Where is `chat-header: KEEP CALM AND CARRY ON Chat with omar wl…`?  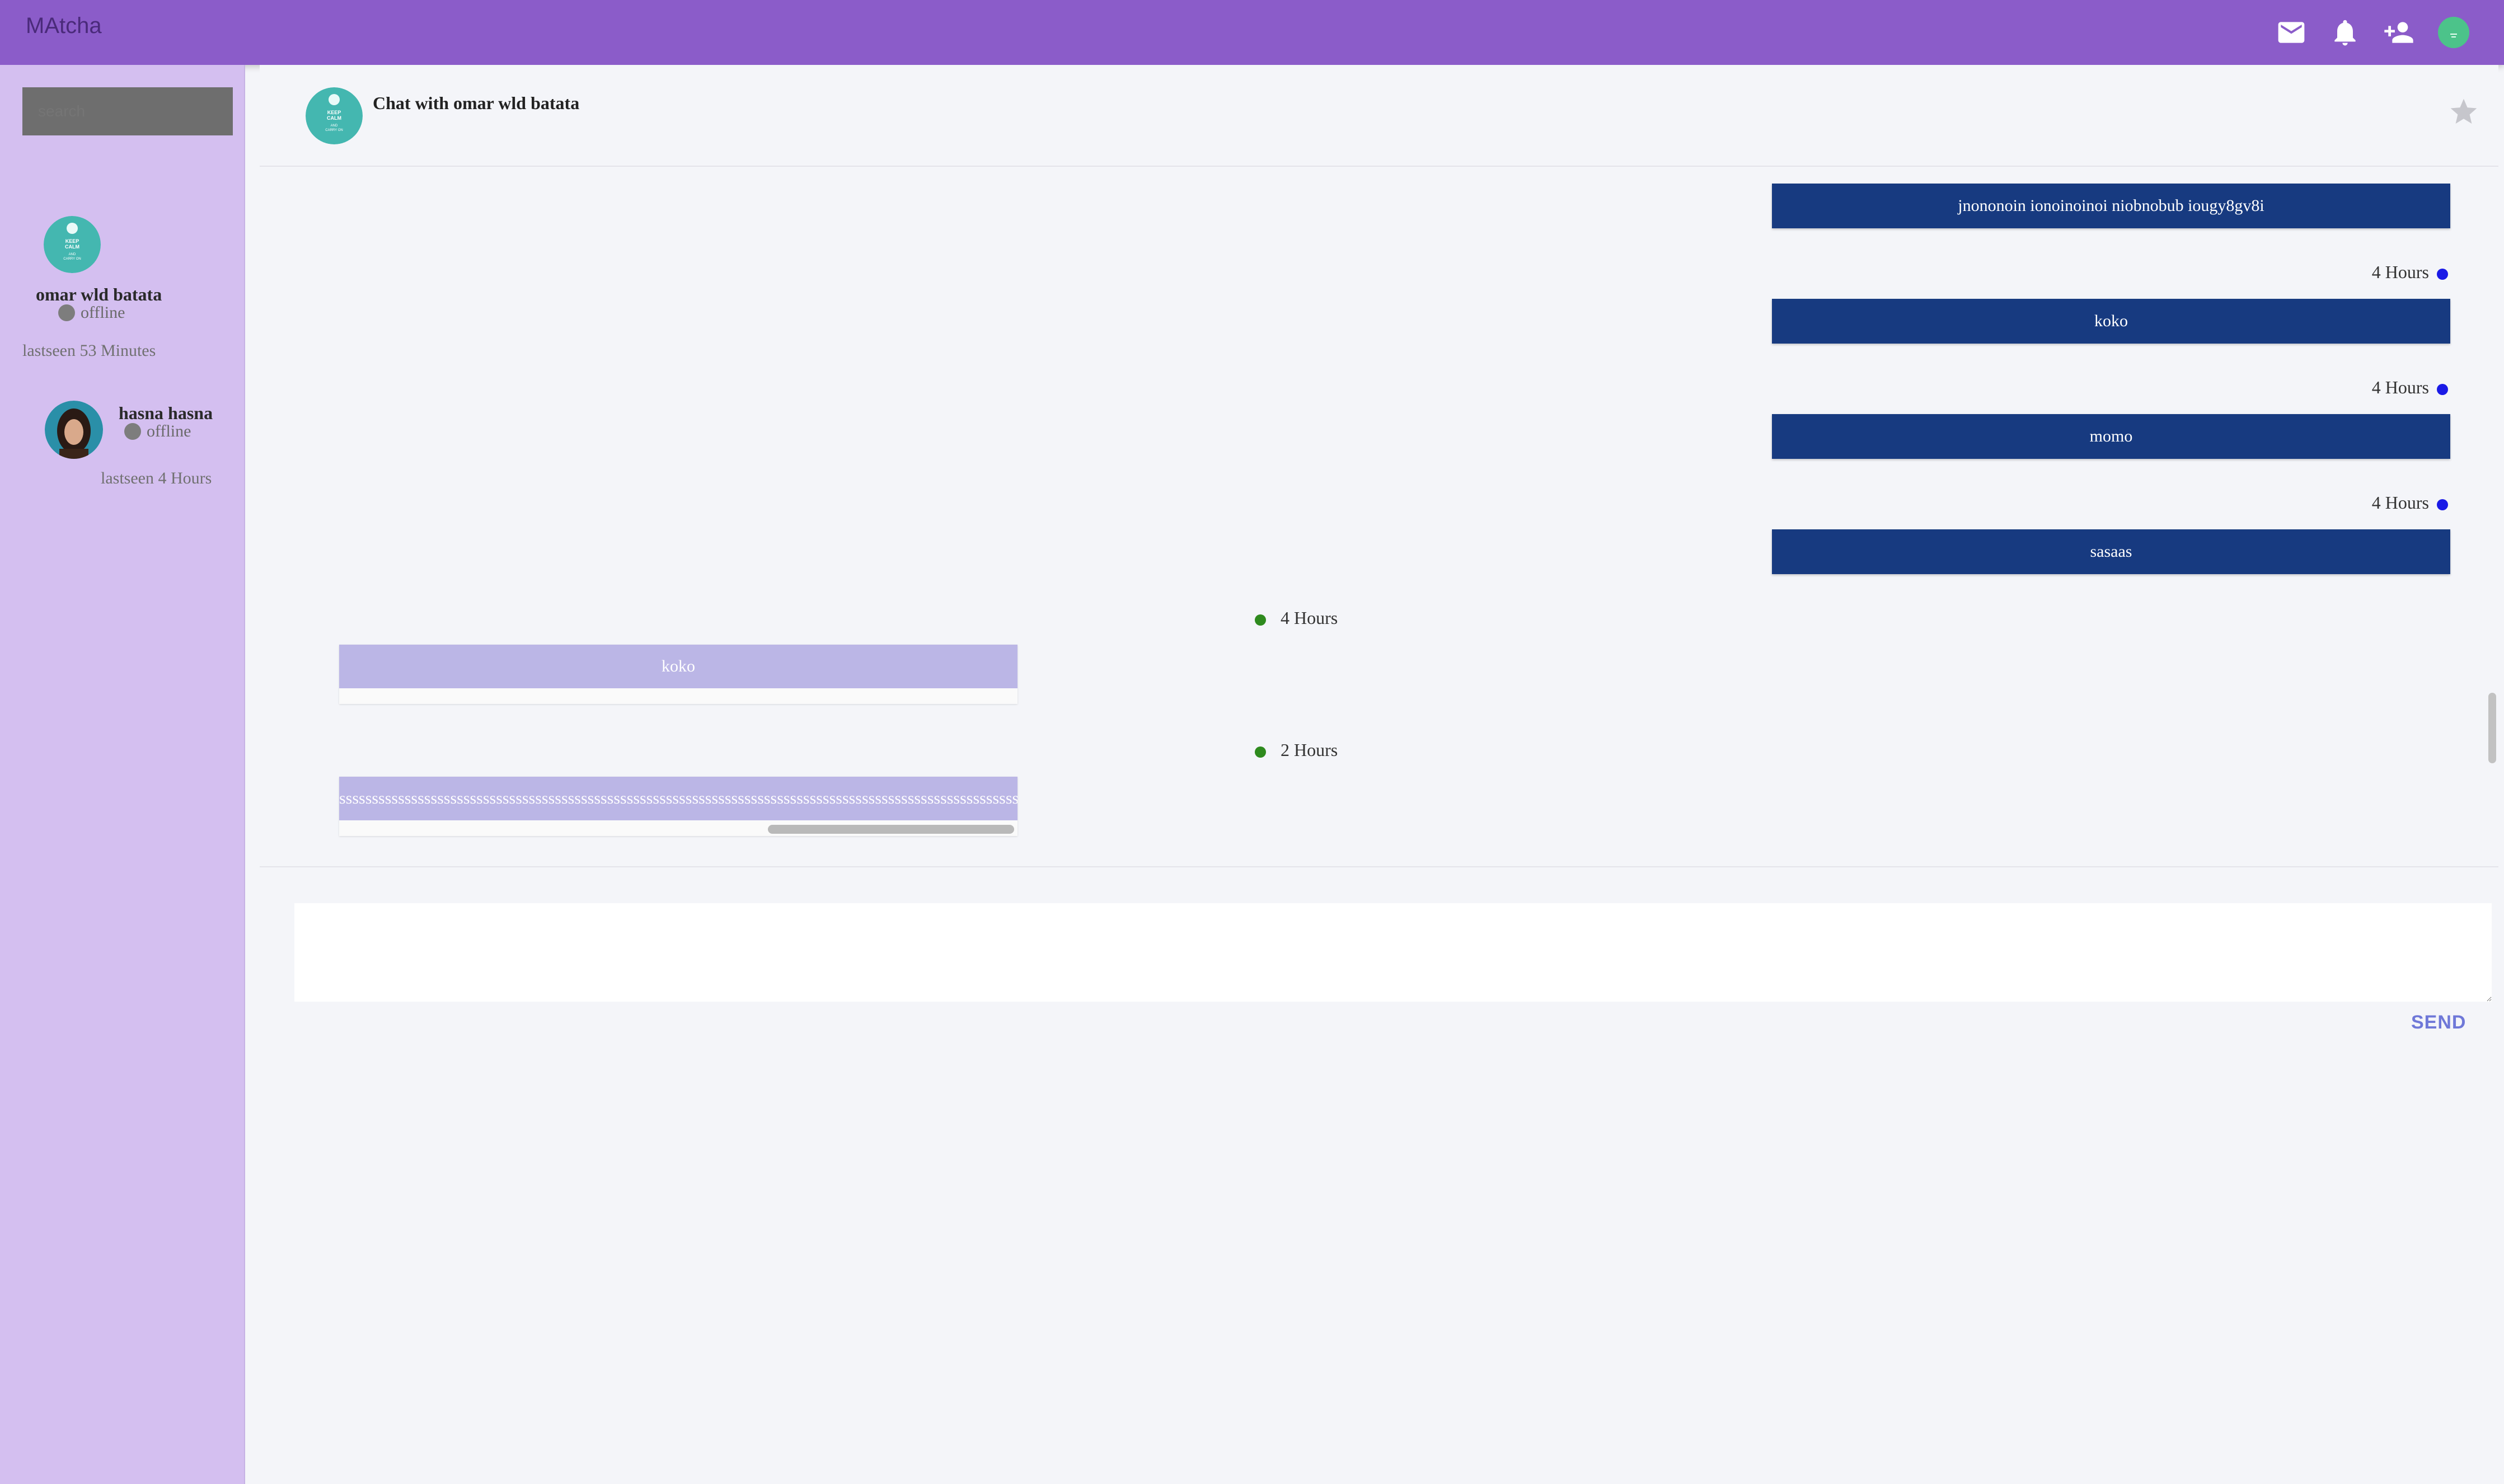
chat-header: KEEP CALM AND CARRY ON Chat with omar wl… is located at coordinates (1379, 116).